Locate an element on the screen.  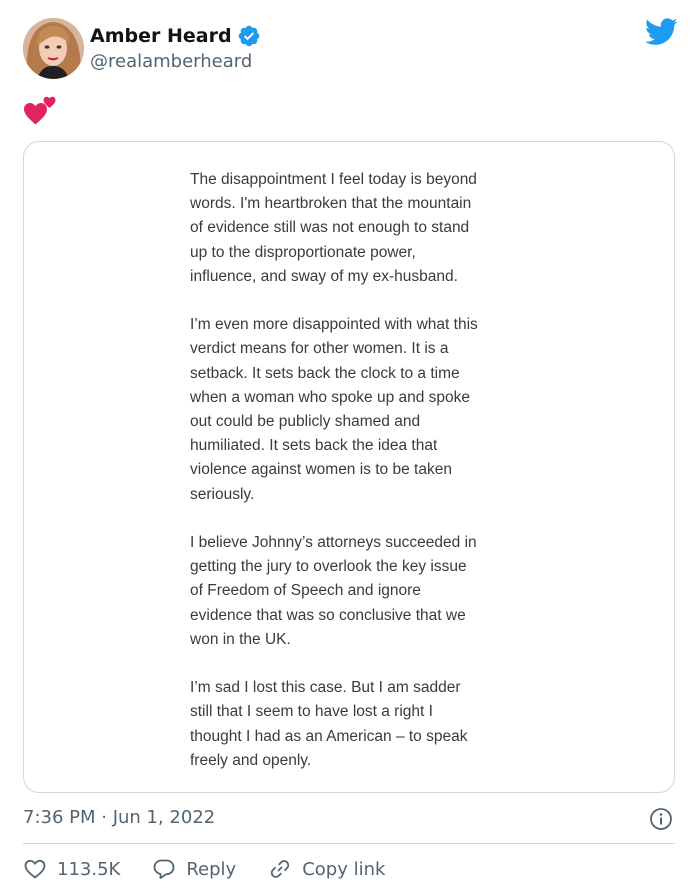
name-row: Amber Heard is located at coordinates (175, 36).